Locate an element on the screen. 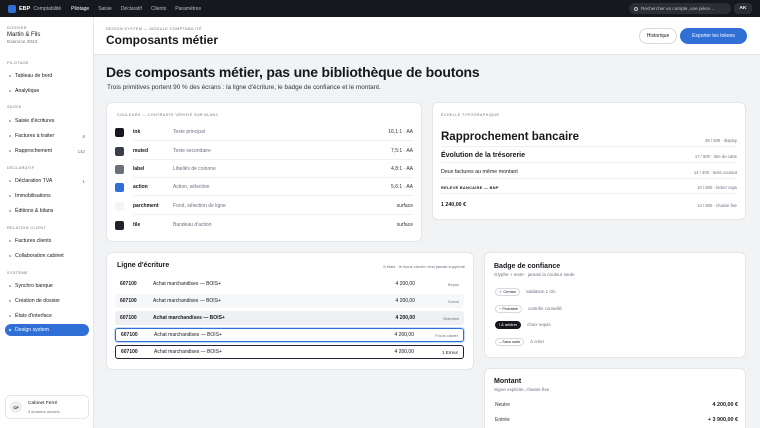 This screenshot has width=760, height=428. sidebar-item-etats-interface: États d'interface is located at coordinates (47, 316).